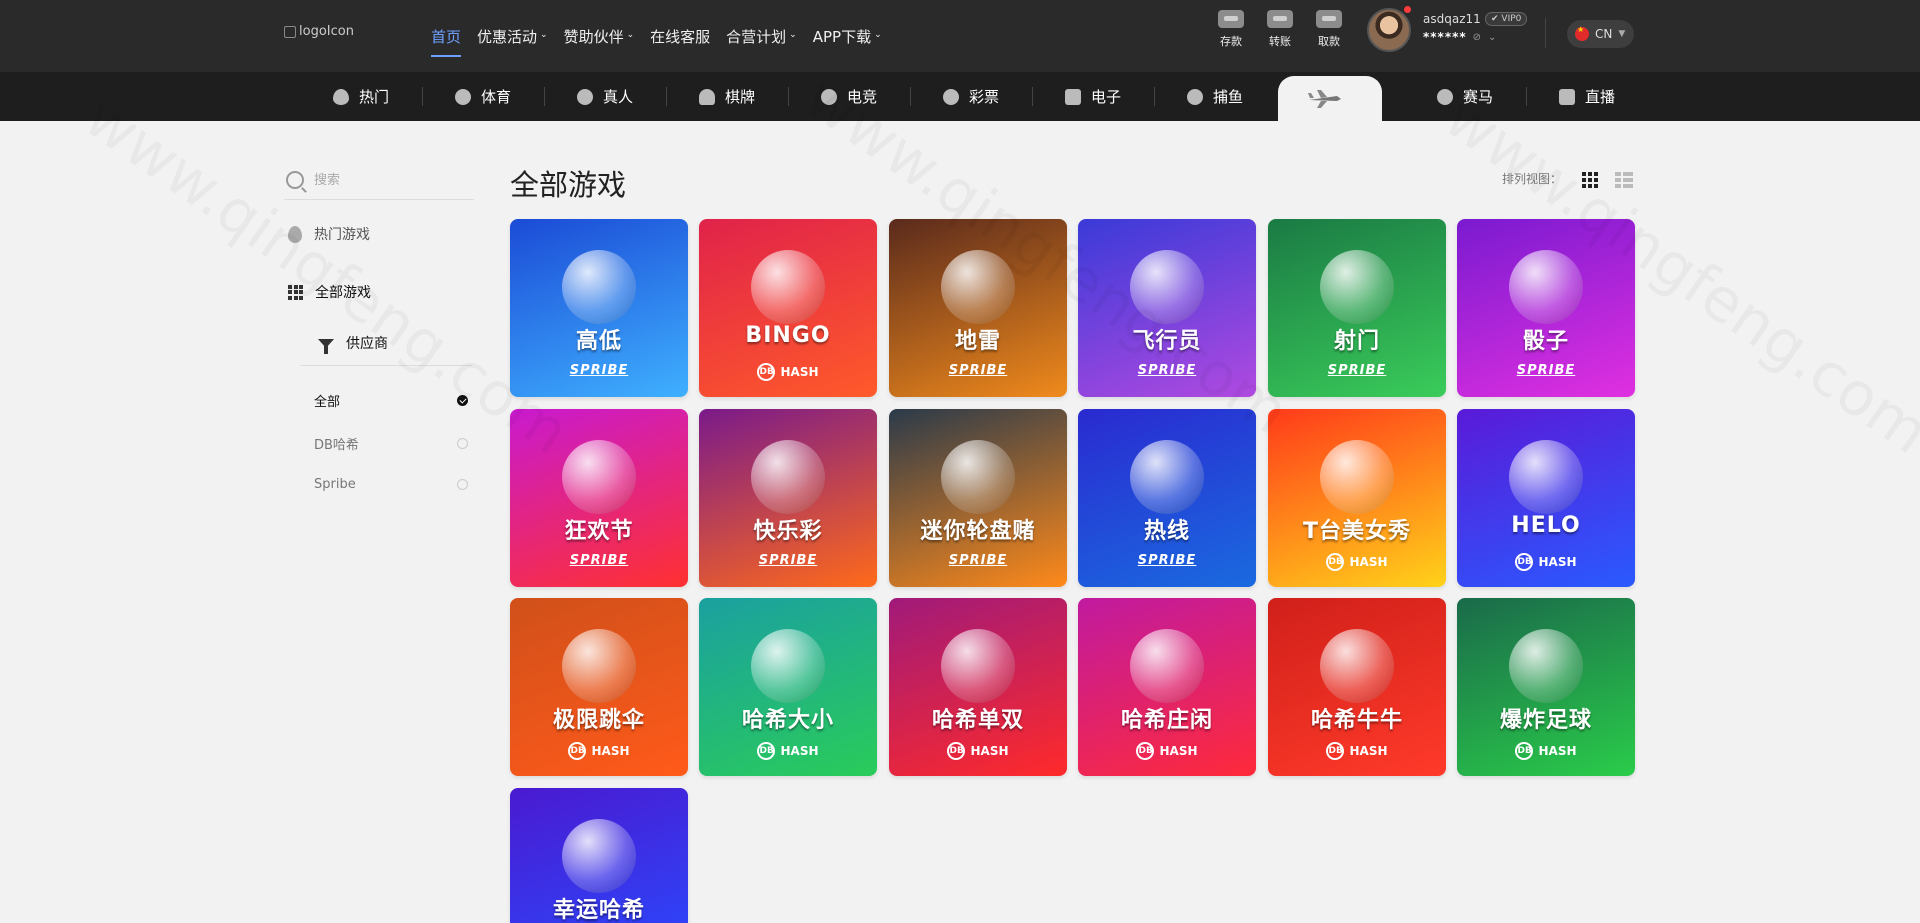  I want to click on category-tab: 棋牌, so click(727, 96).